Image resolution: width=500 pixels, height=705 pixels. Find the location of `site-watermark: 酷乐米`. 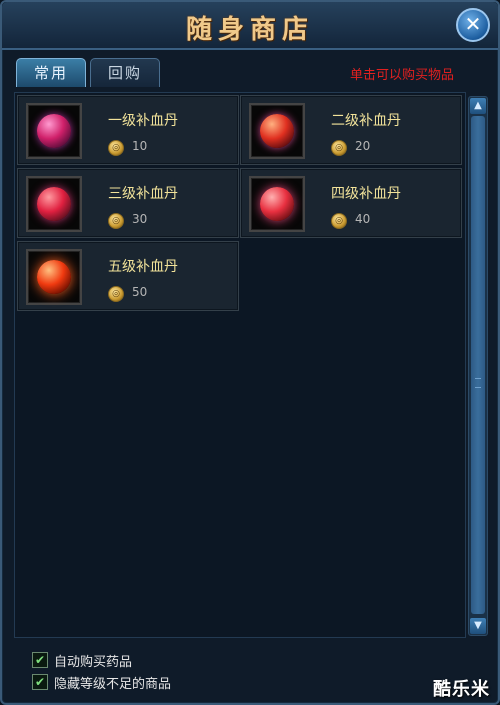

site-watermark: 酷乐米 is located at coordinates (461, 689).